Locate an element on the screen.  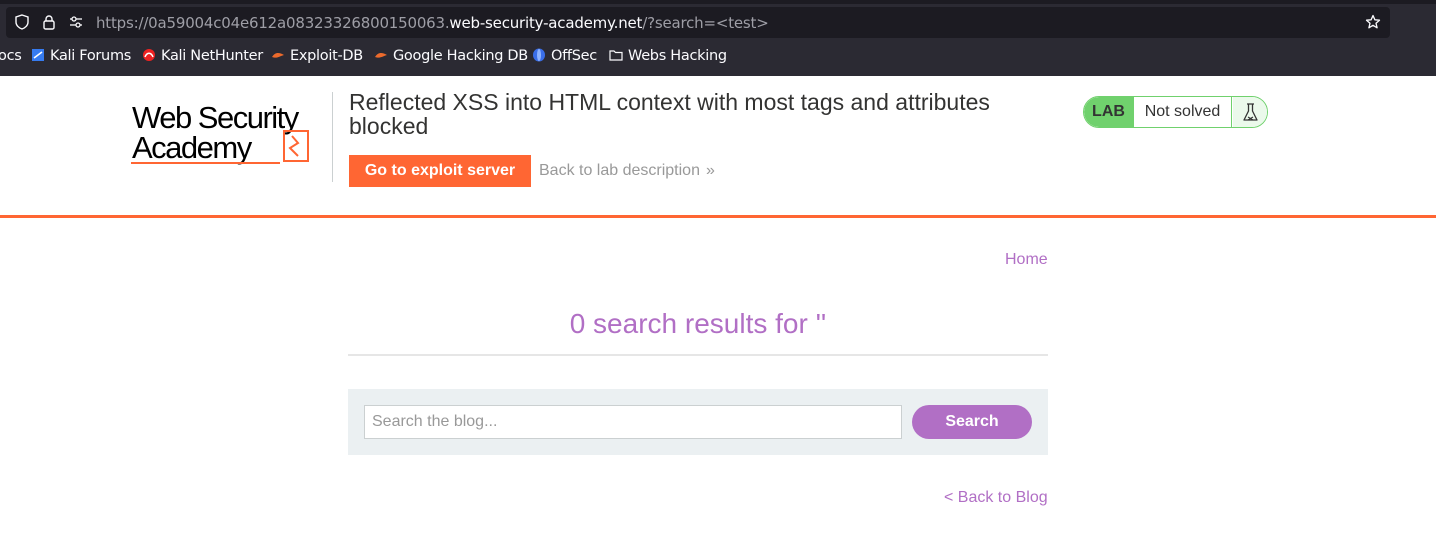
bookmark-label: OffSec is located at coordinates (574, 56).